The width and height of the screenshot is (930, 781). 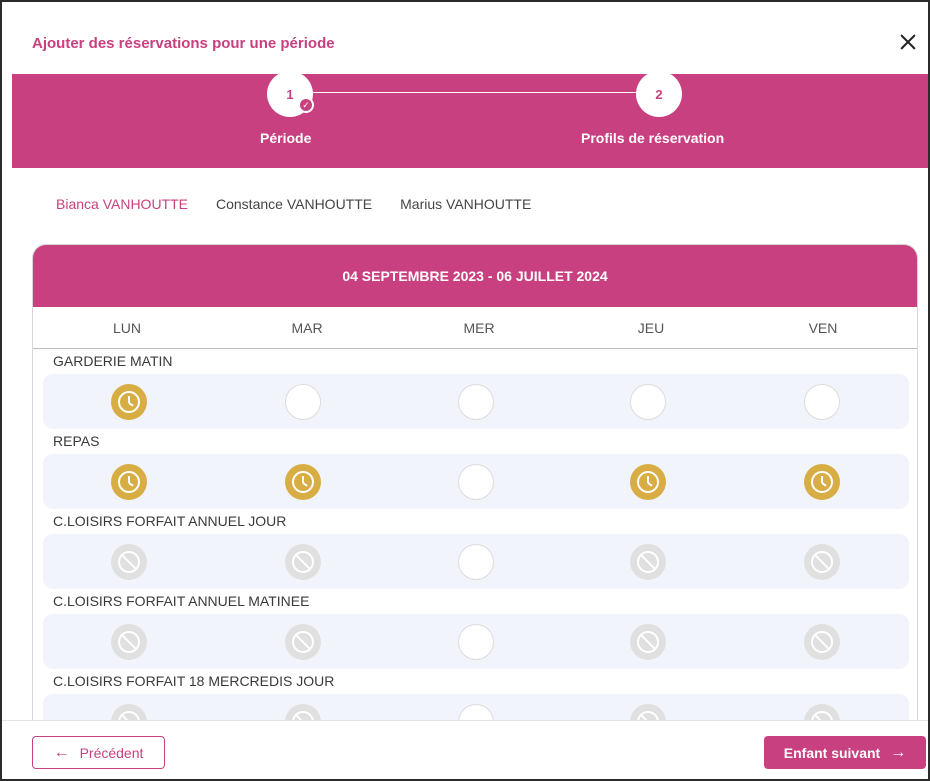 I want to click on period-label: 04 SEPTEMBRE 2023 - 06 JUILLET 2024, so click(x=475, y=276).